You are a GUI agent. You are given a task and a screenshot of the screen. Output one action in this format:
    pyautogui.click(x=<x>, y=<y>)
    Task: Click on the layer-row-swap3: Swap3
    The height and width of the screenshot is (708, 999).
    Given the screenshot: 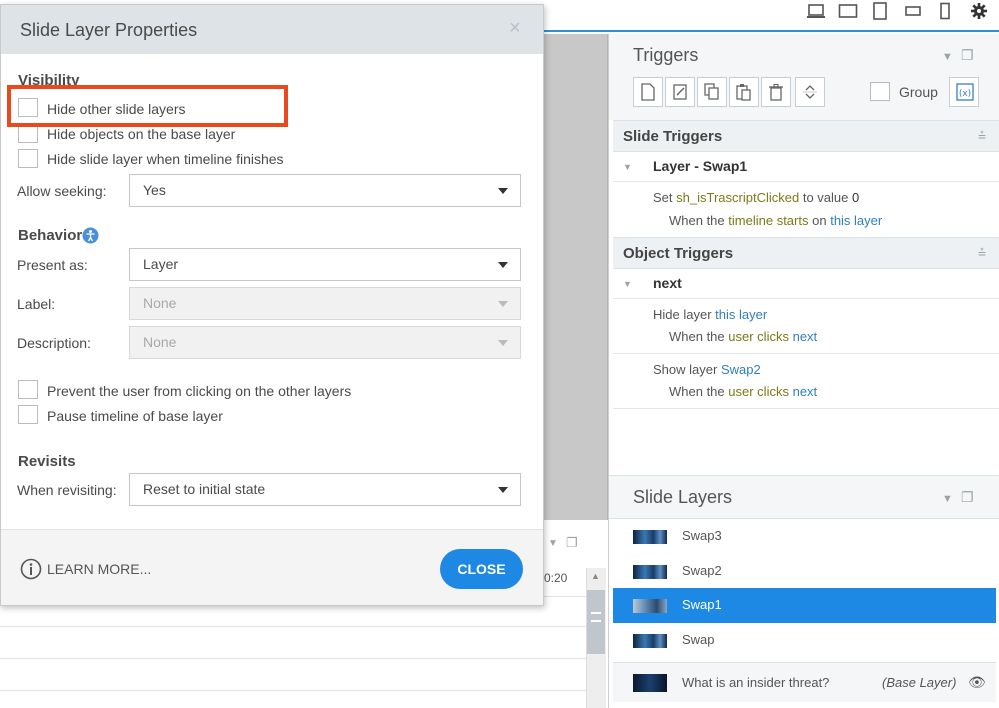 What is the action you would take?
    pyautogui.click(x=804, y=536)
    